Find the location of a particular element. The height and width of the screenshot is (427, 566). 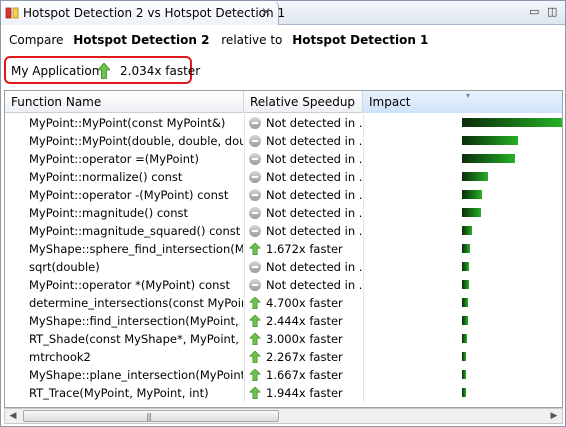

function-name-cell: MyPoint::operator -(MyPoint) const is located at coordinates (129, 195).